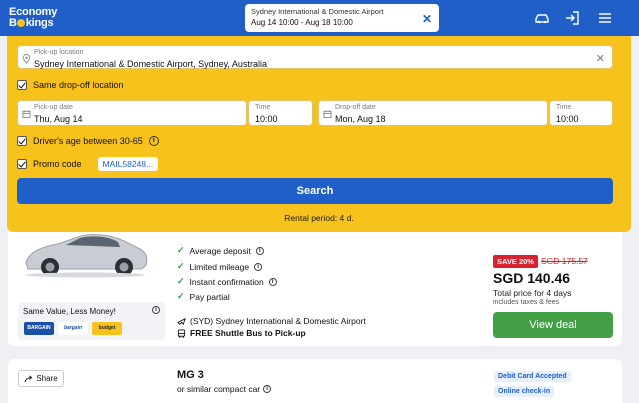  Describe the element at coordinates (564, 107) in the screenshot. I see `dropoff-time-label: Time` at that location.